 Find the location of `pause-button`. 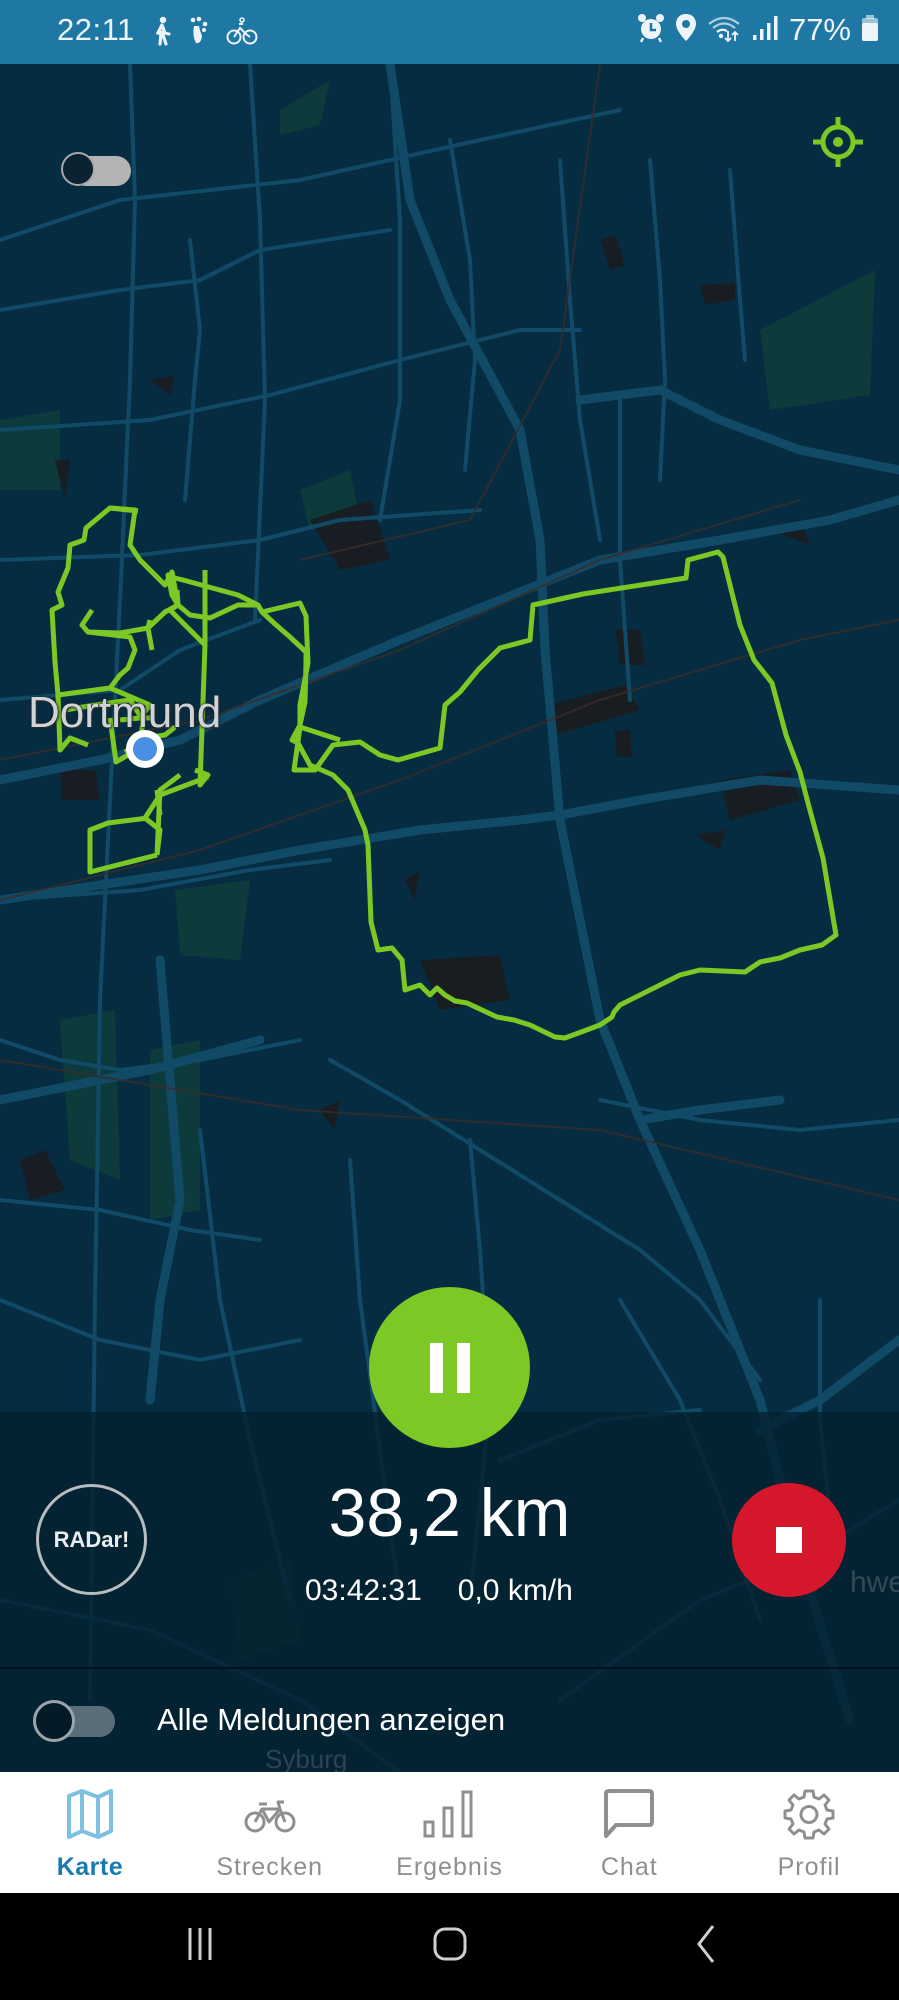

pause-button is located at coordinates (449, 1367).